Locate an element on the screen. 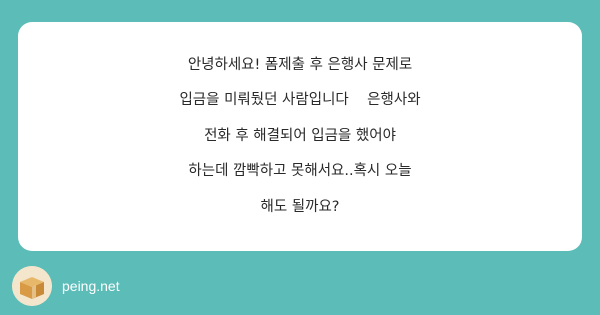  question-line-2: 입금을 미뤄뒀던 사람입니다 은행사와 is located at coordinates (300, 100).